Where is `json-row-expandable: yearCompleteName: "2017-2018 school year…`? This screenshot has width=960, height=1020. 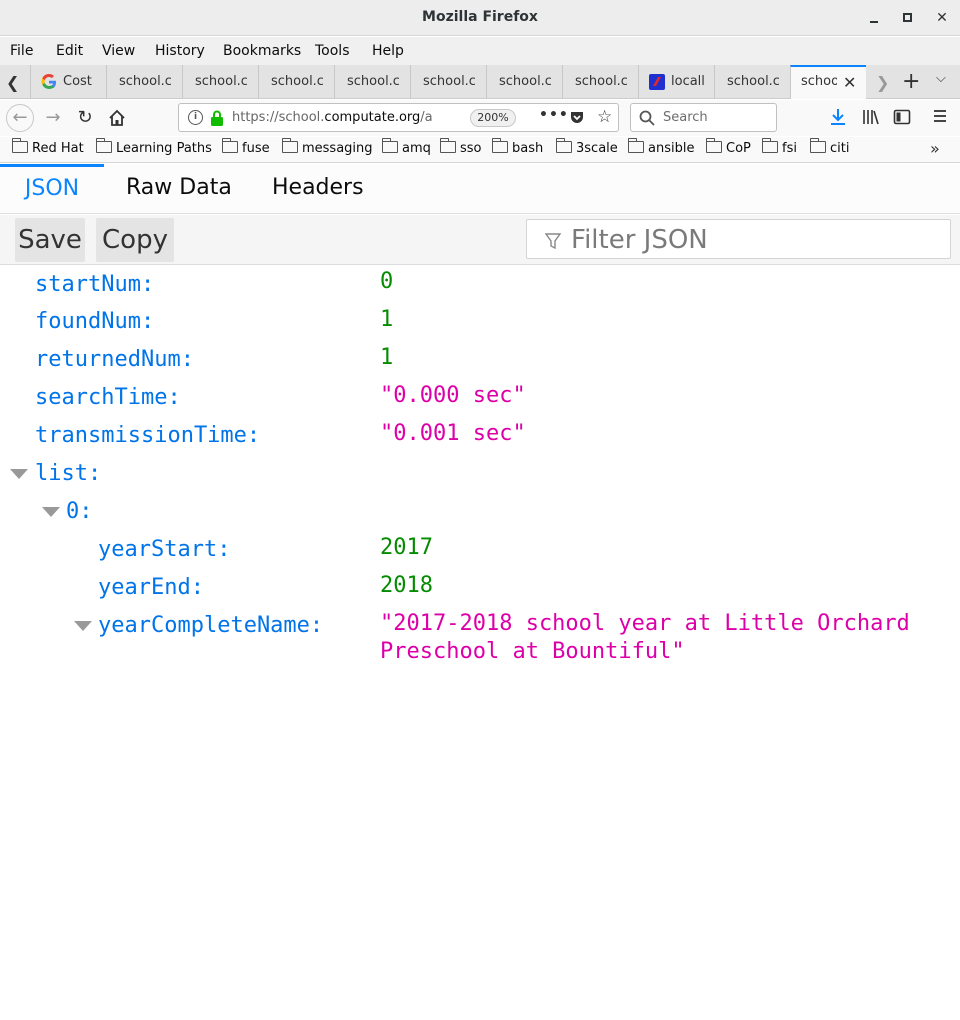 json-row-expandable: yearCompleteName: "2017-2018 school year… is located at coordinates (480, 640).